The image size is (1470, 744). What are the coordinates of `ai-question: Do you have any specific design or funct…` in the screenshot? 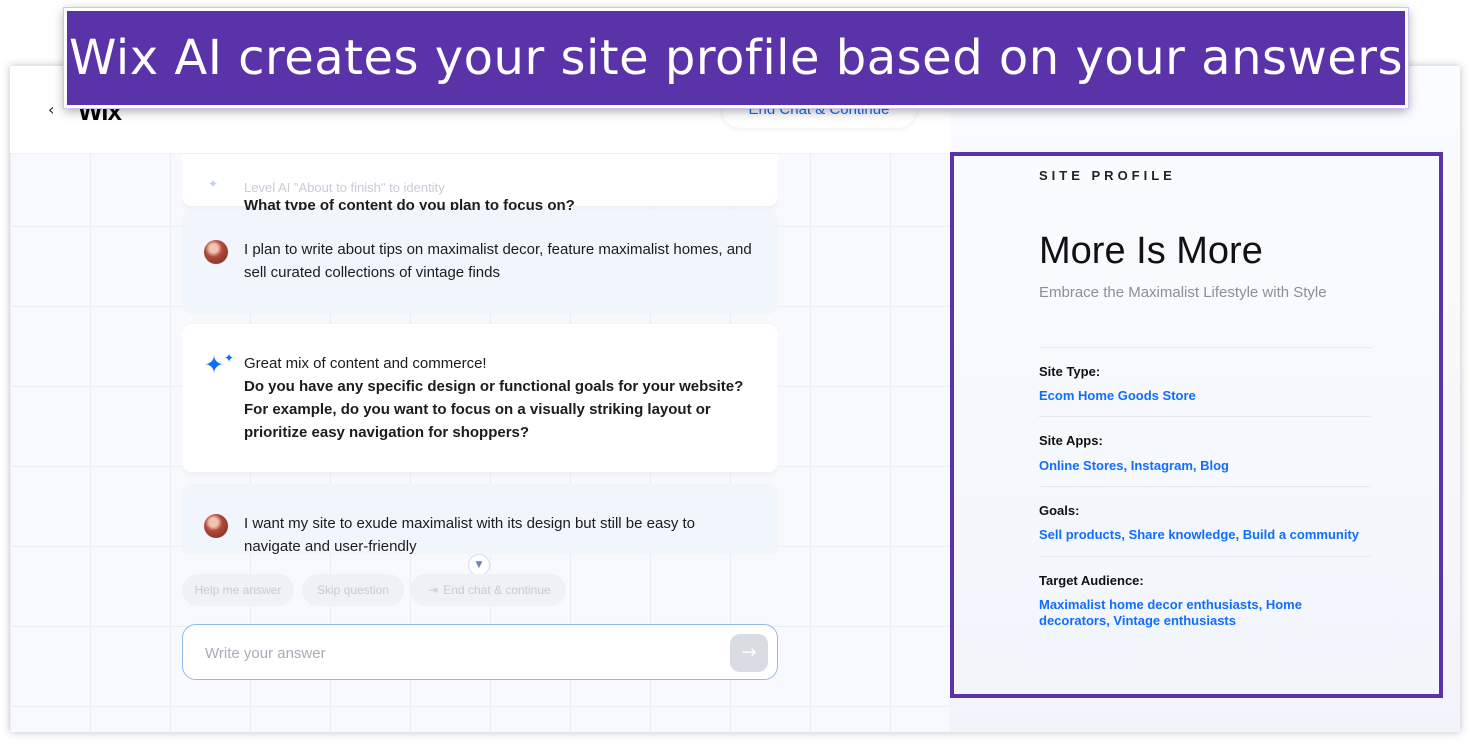 It's located at (494, 409).